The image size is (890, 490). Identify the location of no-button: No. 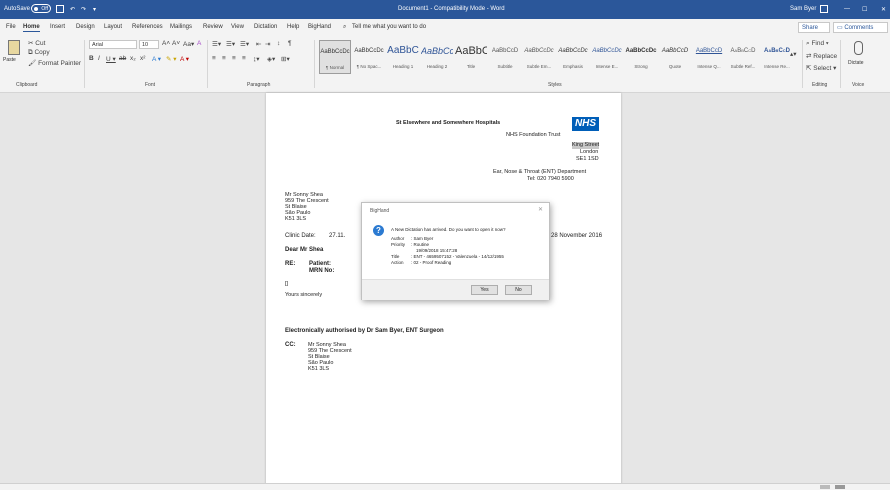
(518, 290).